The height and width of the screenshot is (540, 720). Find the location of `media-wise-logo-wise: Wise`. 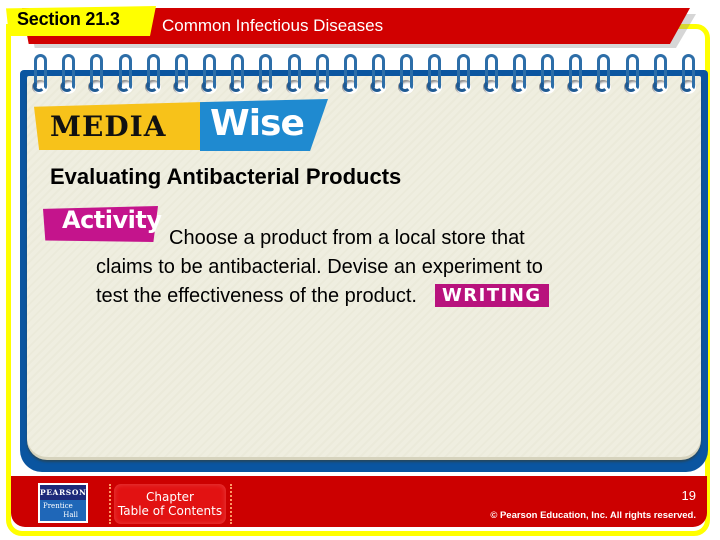

media-wise-logo-wise: Wise is located at coordinates (257, 123).